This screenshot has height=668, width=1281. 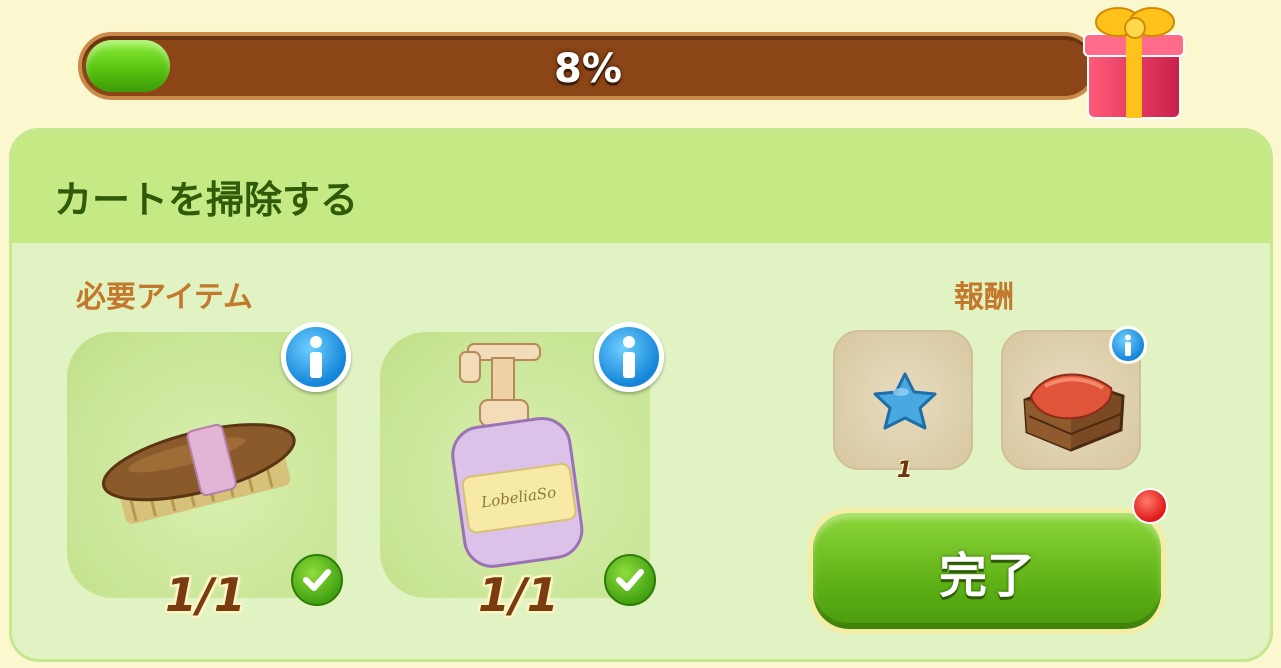 I want to click on reward-quantity: 1, so click(x=905, y=470).